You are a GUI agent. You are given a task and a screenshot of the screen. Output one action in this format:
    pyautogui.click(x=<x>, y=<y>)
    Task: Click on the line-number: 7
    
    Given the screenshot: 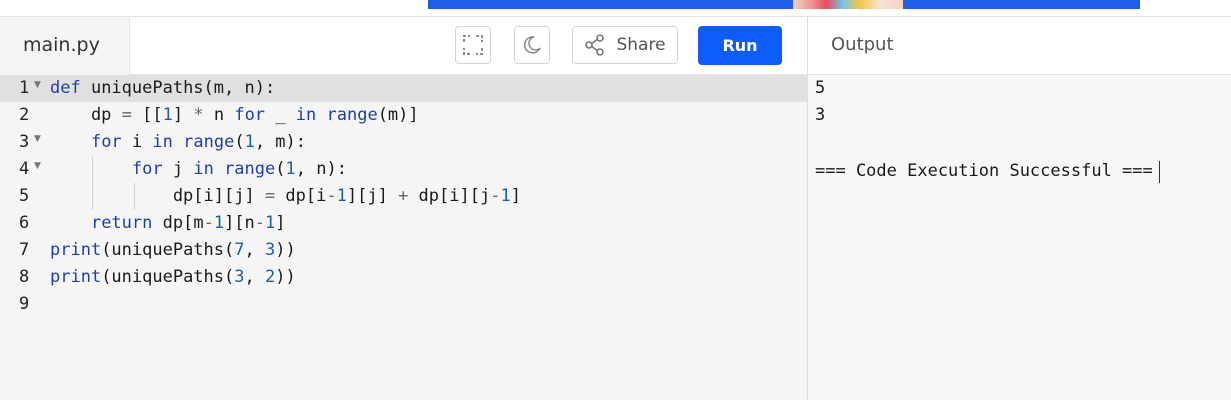 What is the action you would take?
    pyautogui.click(x=24, y=250)
    